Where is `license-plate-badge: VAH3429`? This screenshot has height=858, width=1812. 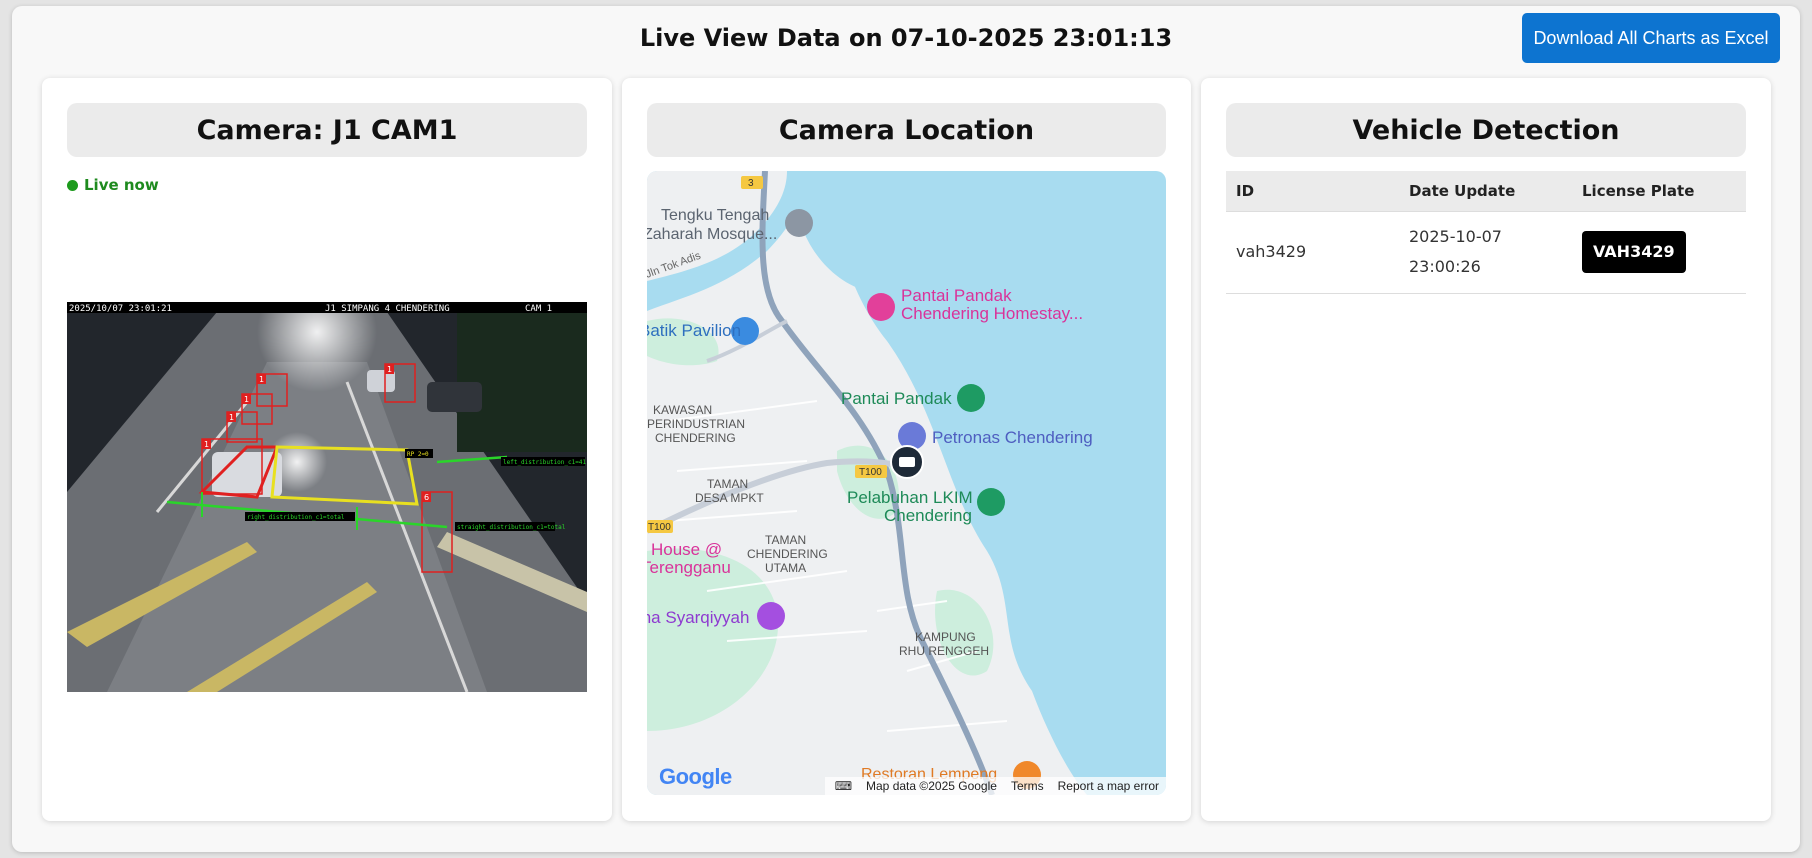
license-plate-badge: VAH3429 is located at coordinates (1634, 252).